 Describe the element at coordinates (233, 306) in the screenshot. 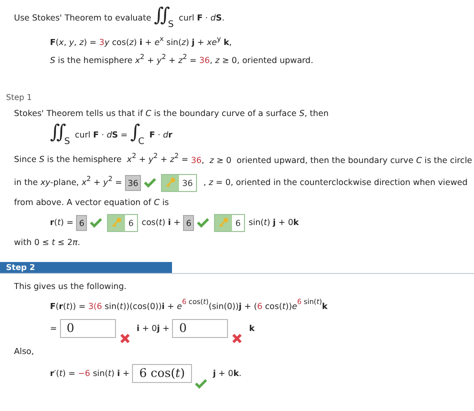

I see `formula-text: (sin(0))j + (` at that location.